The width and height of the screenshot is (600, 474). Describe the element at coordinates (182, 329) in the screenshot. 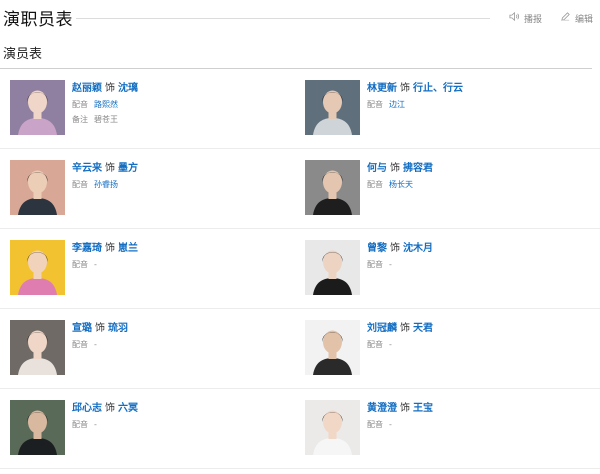

I see `cast-name-line: 宣璐饰琉羽` at that location.